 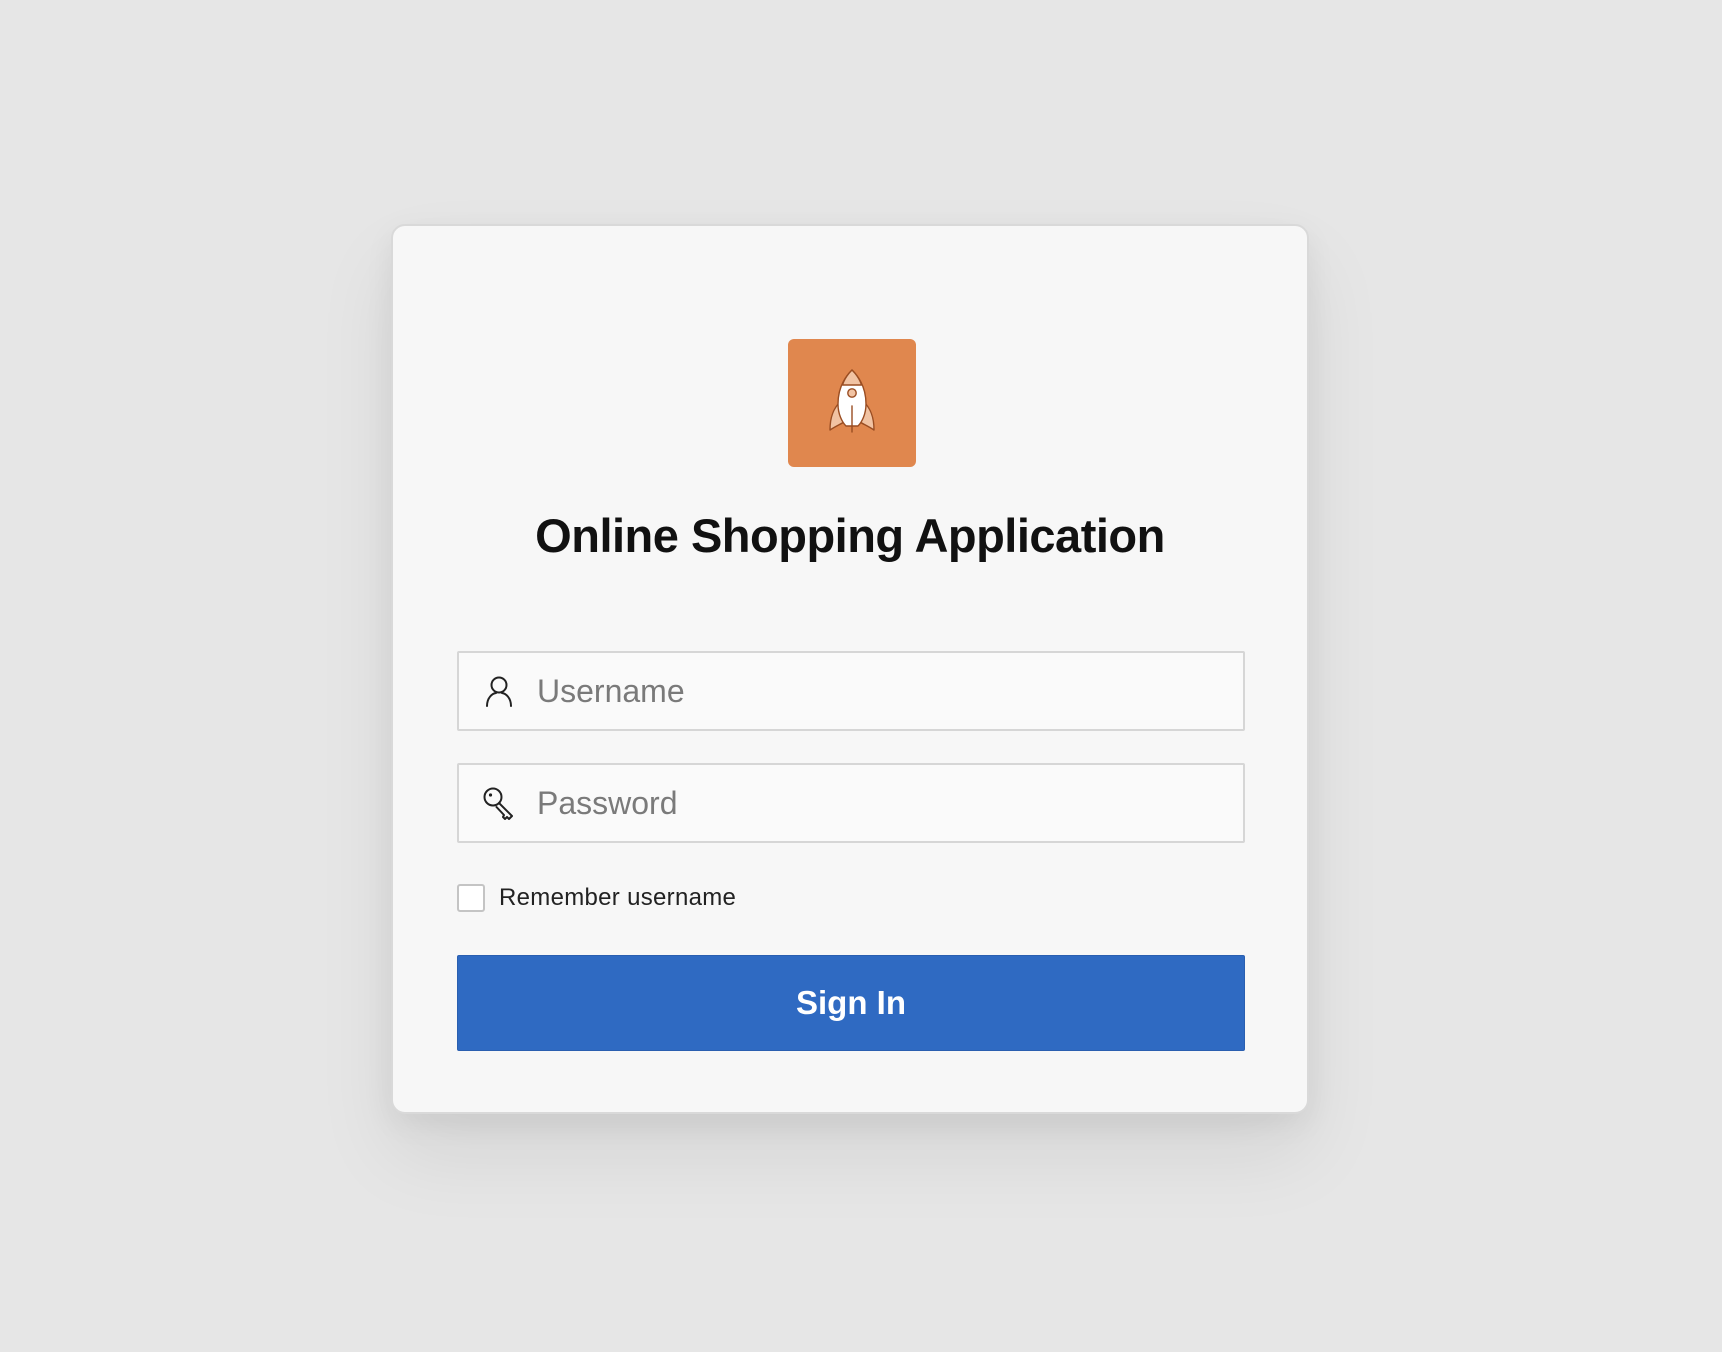 I want to click on sign-in-button: Sign In, so click(x=851, y=1003).